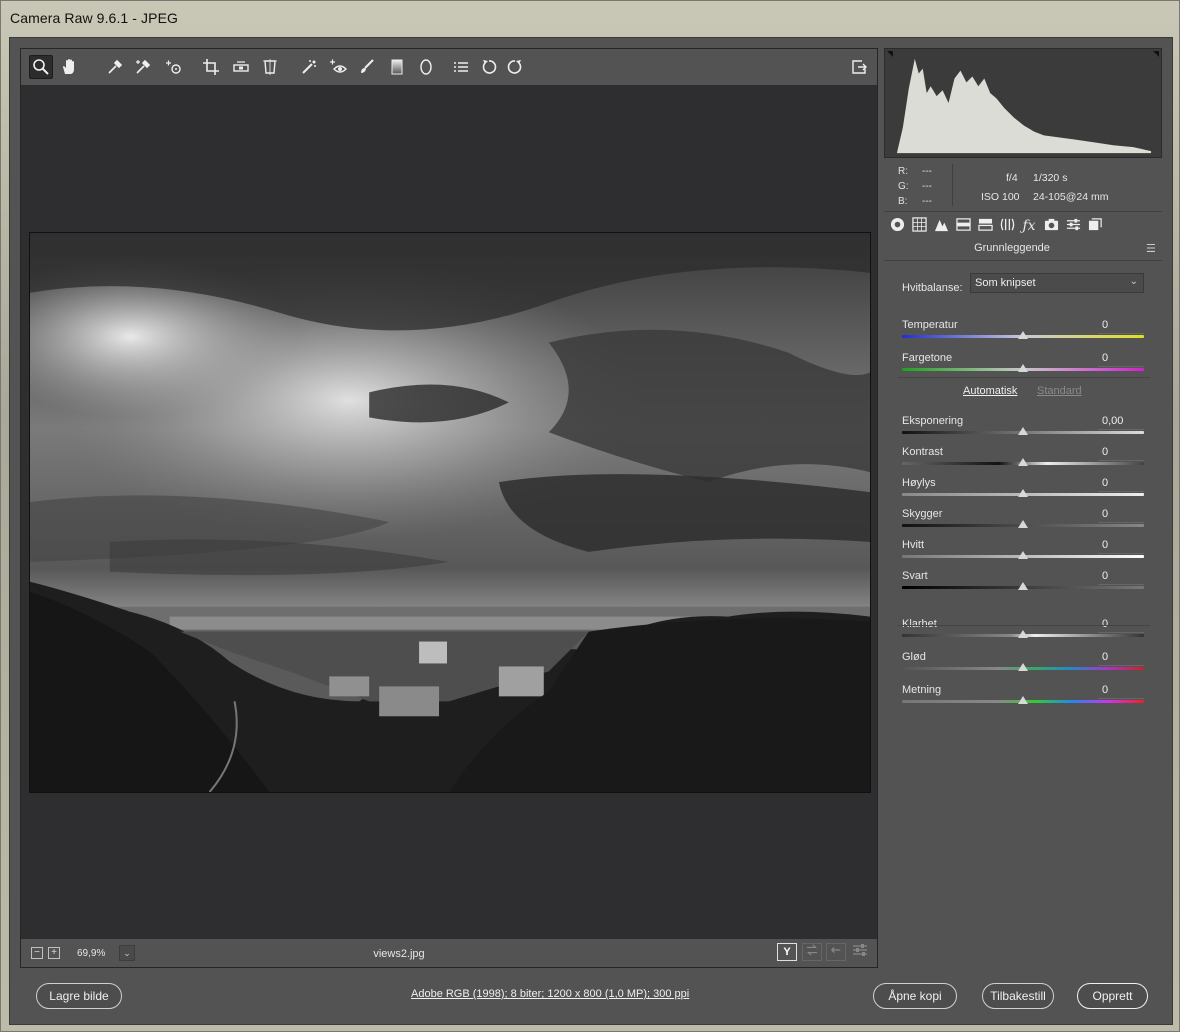  I want to click on preset-sliders-icon, so click(1073, 224).